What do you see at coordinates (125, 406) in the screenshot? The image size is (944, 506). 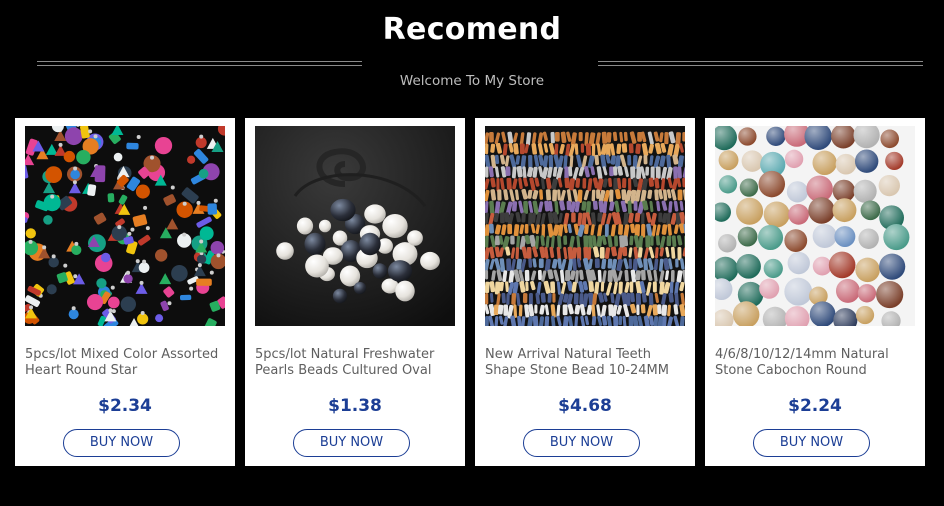 I see `product-price: $2.34` at bounding box center [125, 406].